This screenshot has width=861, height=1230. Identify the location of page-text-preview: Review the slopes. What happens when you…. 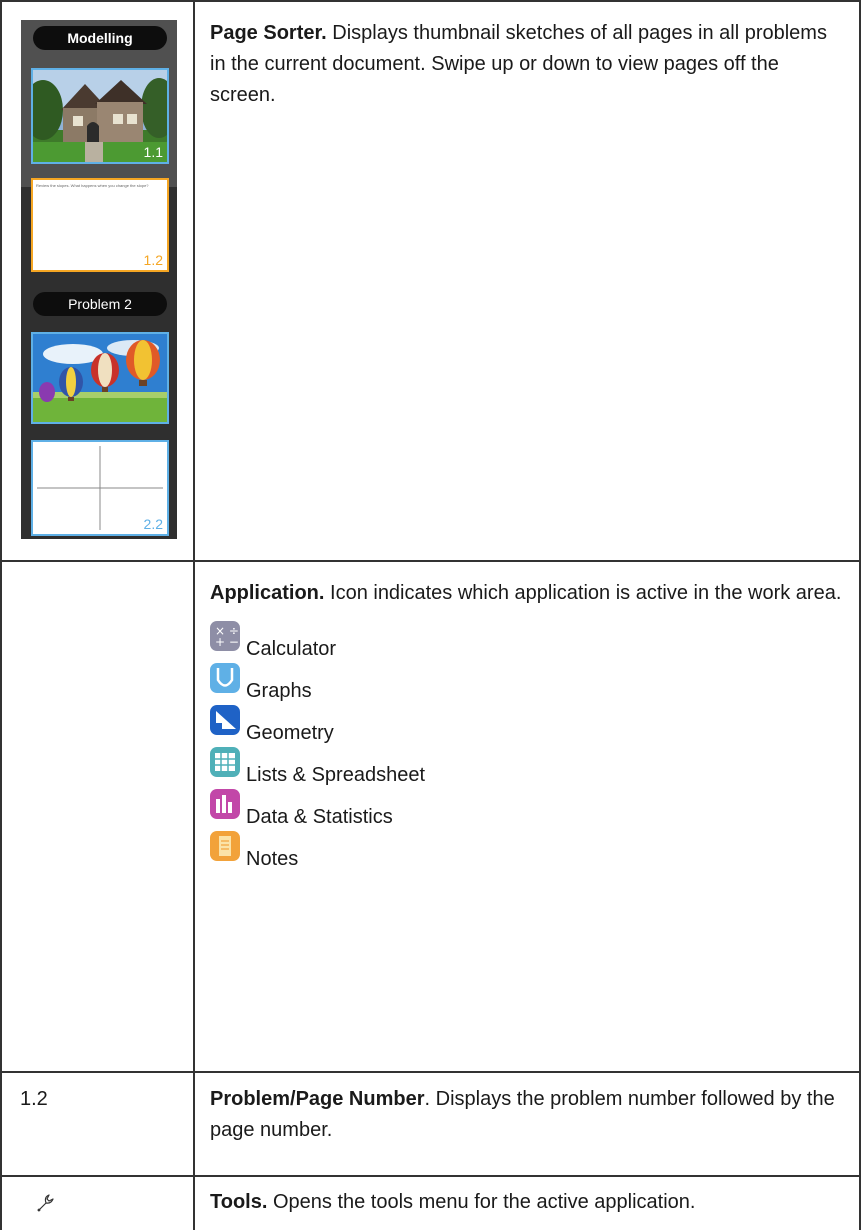
(92, 185).